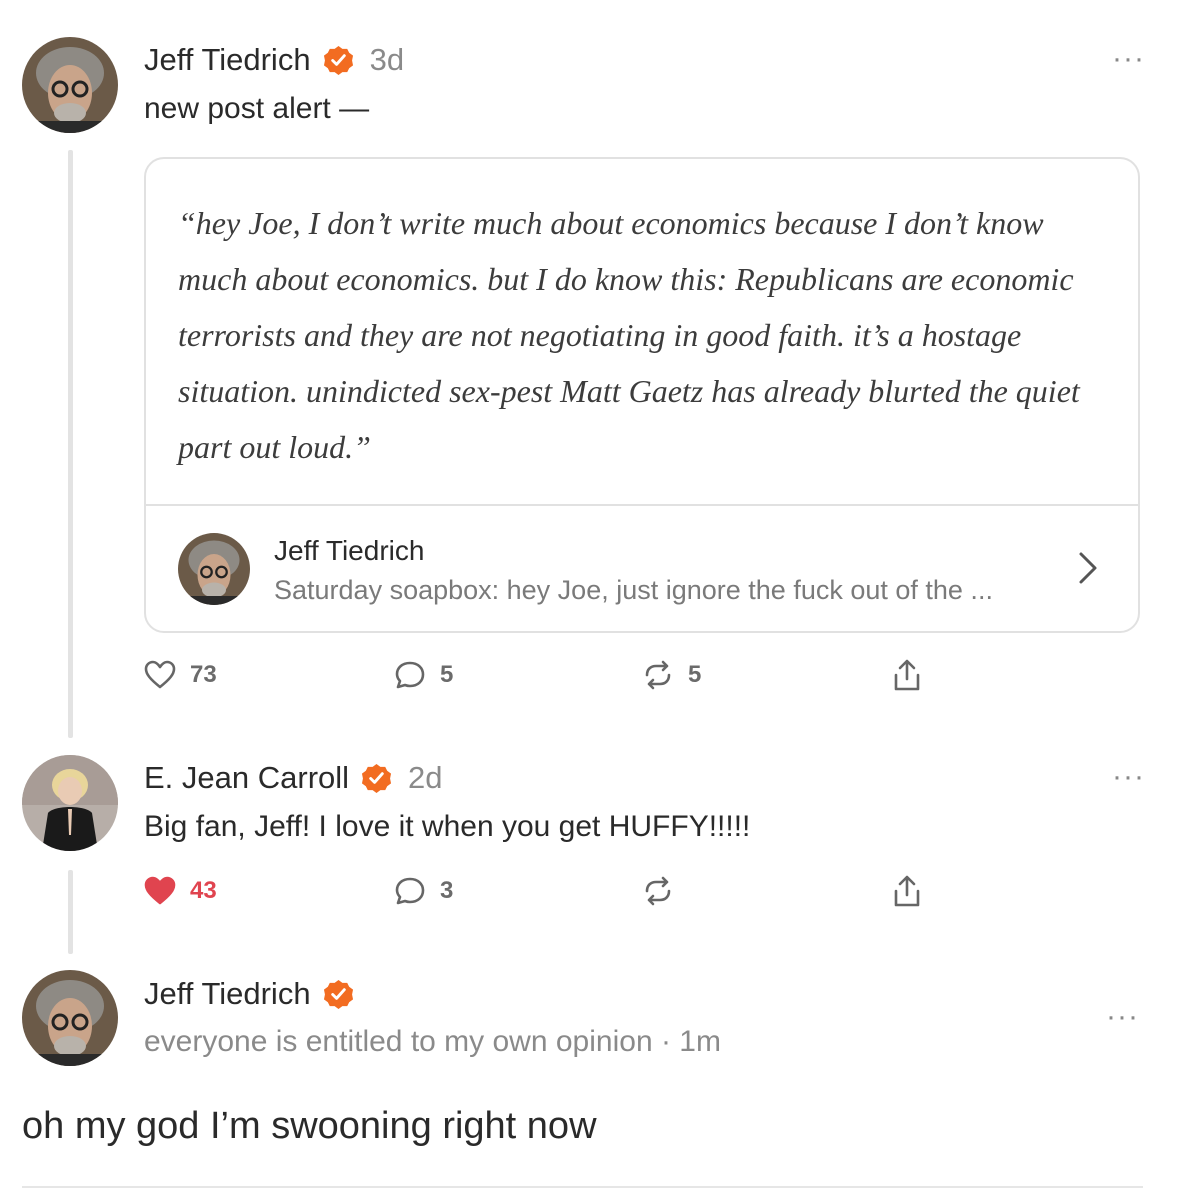 This screenshot has width=1177, height=1188. Describe the element at coordinates (642, 505) in the screenshot. I see `divider` at that location.